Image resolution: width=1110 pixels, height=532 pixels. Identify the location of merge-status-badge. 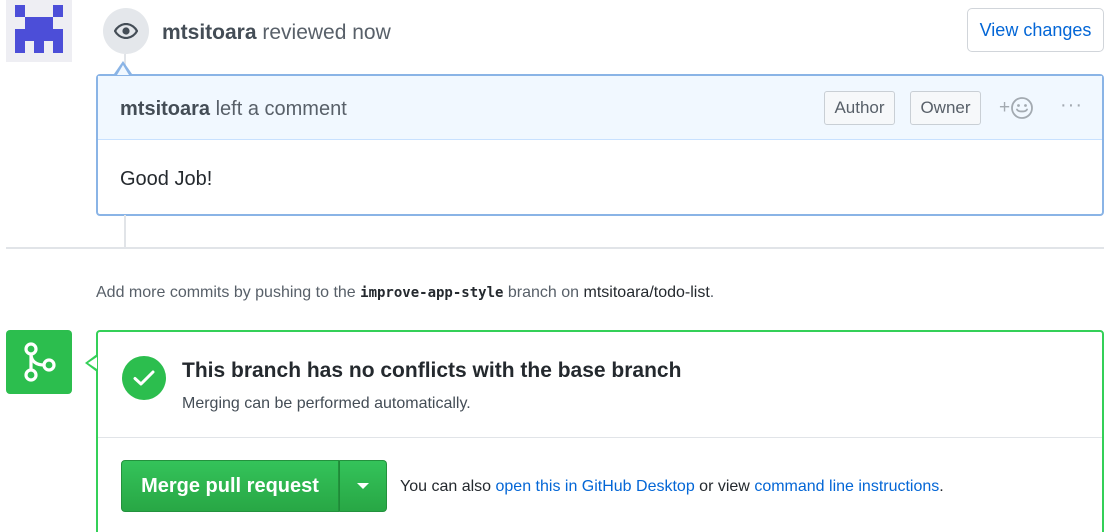
(39, 362).